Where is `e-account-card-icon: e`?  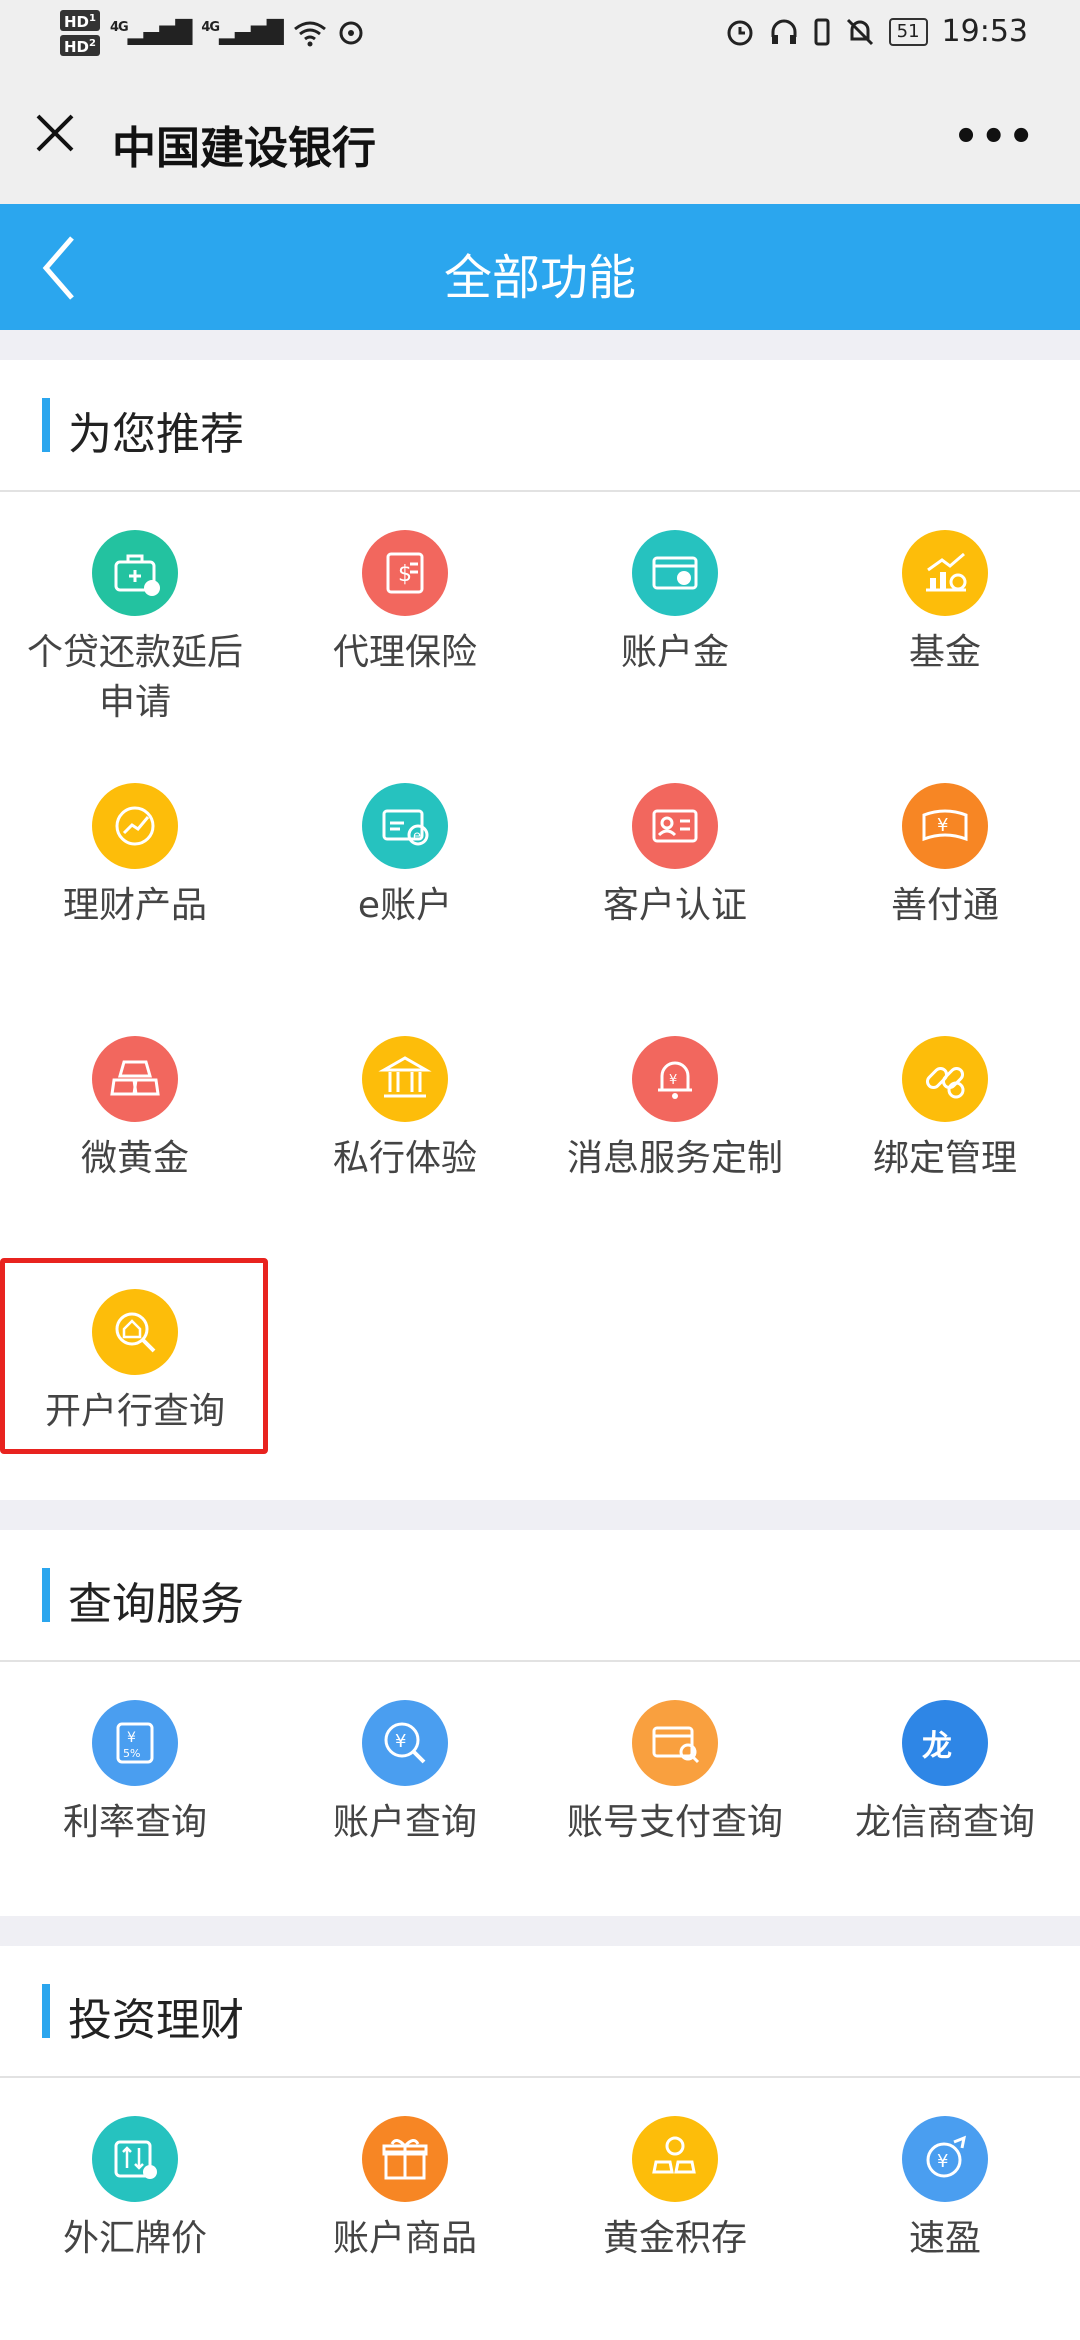
e-account-card-icon: e is located at coordinates (405, 826).